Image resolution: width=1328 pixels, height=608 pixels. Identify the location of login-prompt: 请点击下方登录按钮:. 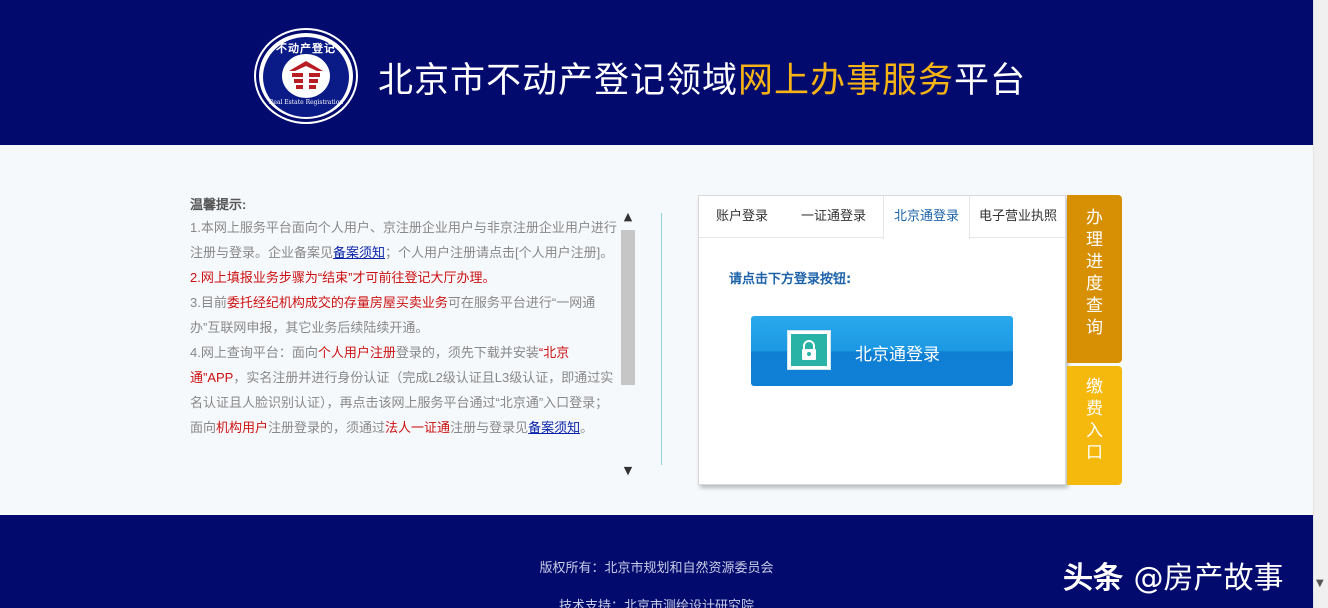
(790, 279).